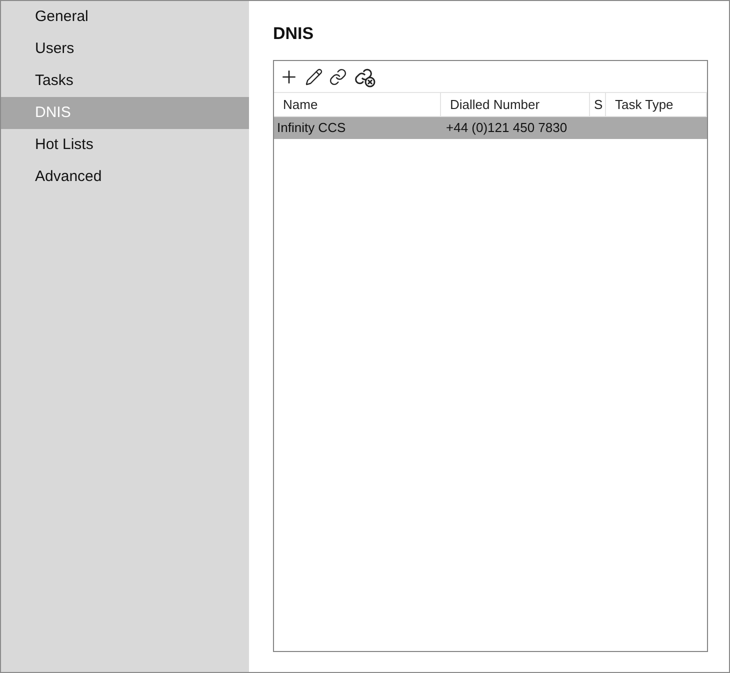 The width and height of the screenshot is (730, 673). I want to click on table-row: Infinity CCS +44 (0)121 450 7830, so click(490, 128).